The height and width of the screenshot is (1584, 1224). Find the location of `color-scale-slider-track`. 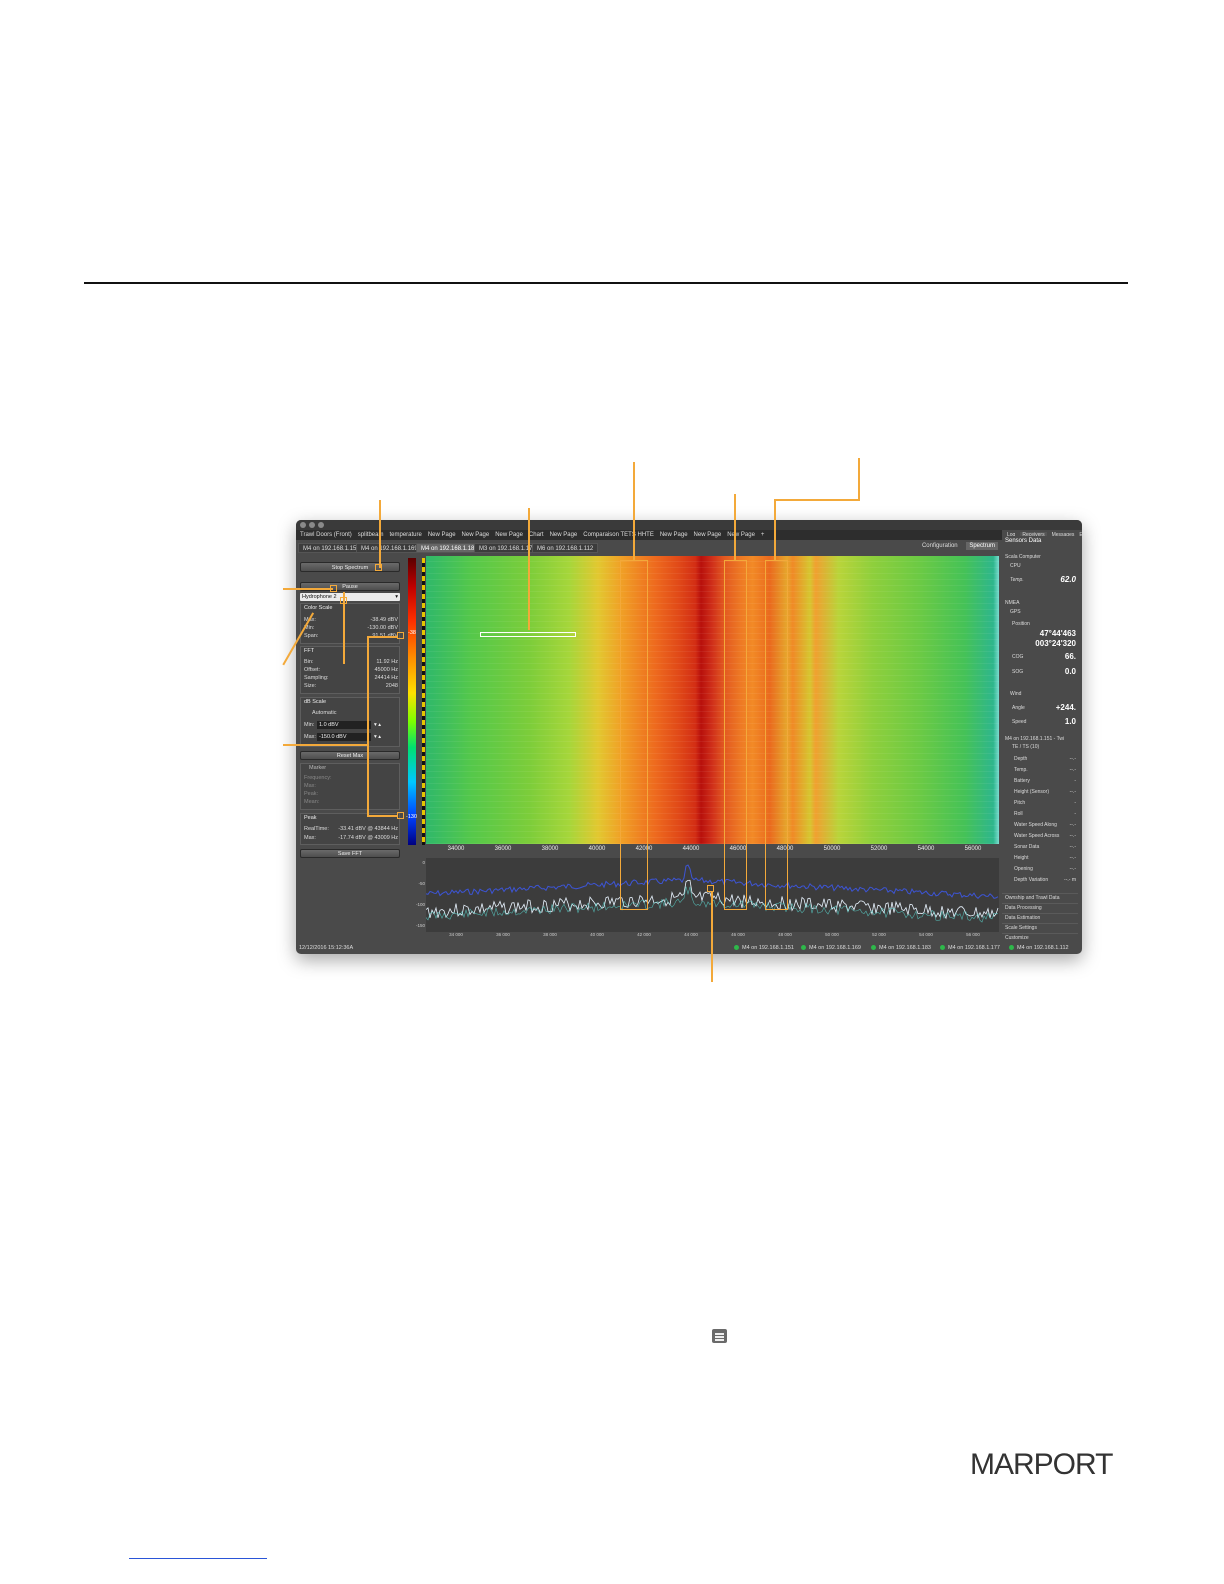

color-scale-slider-track is located at coordinates (423, 701).